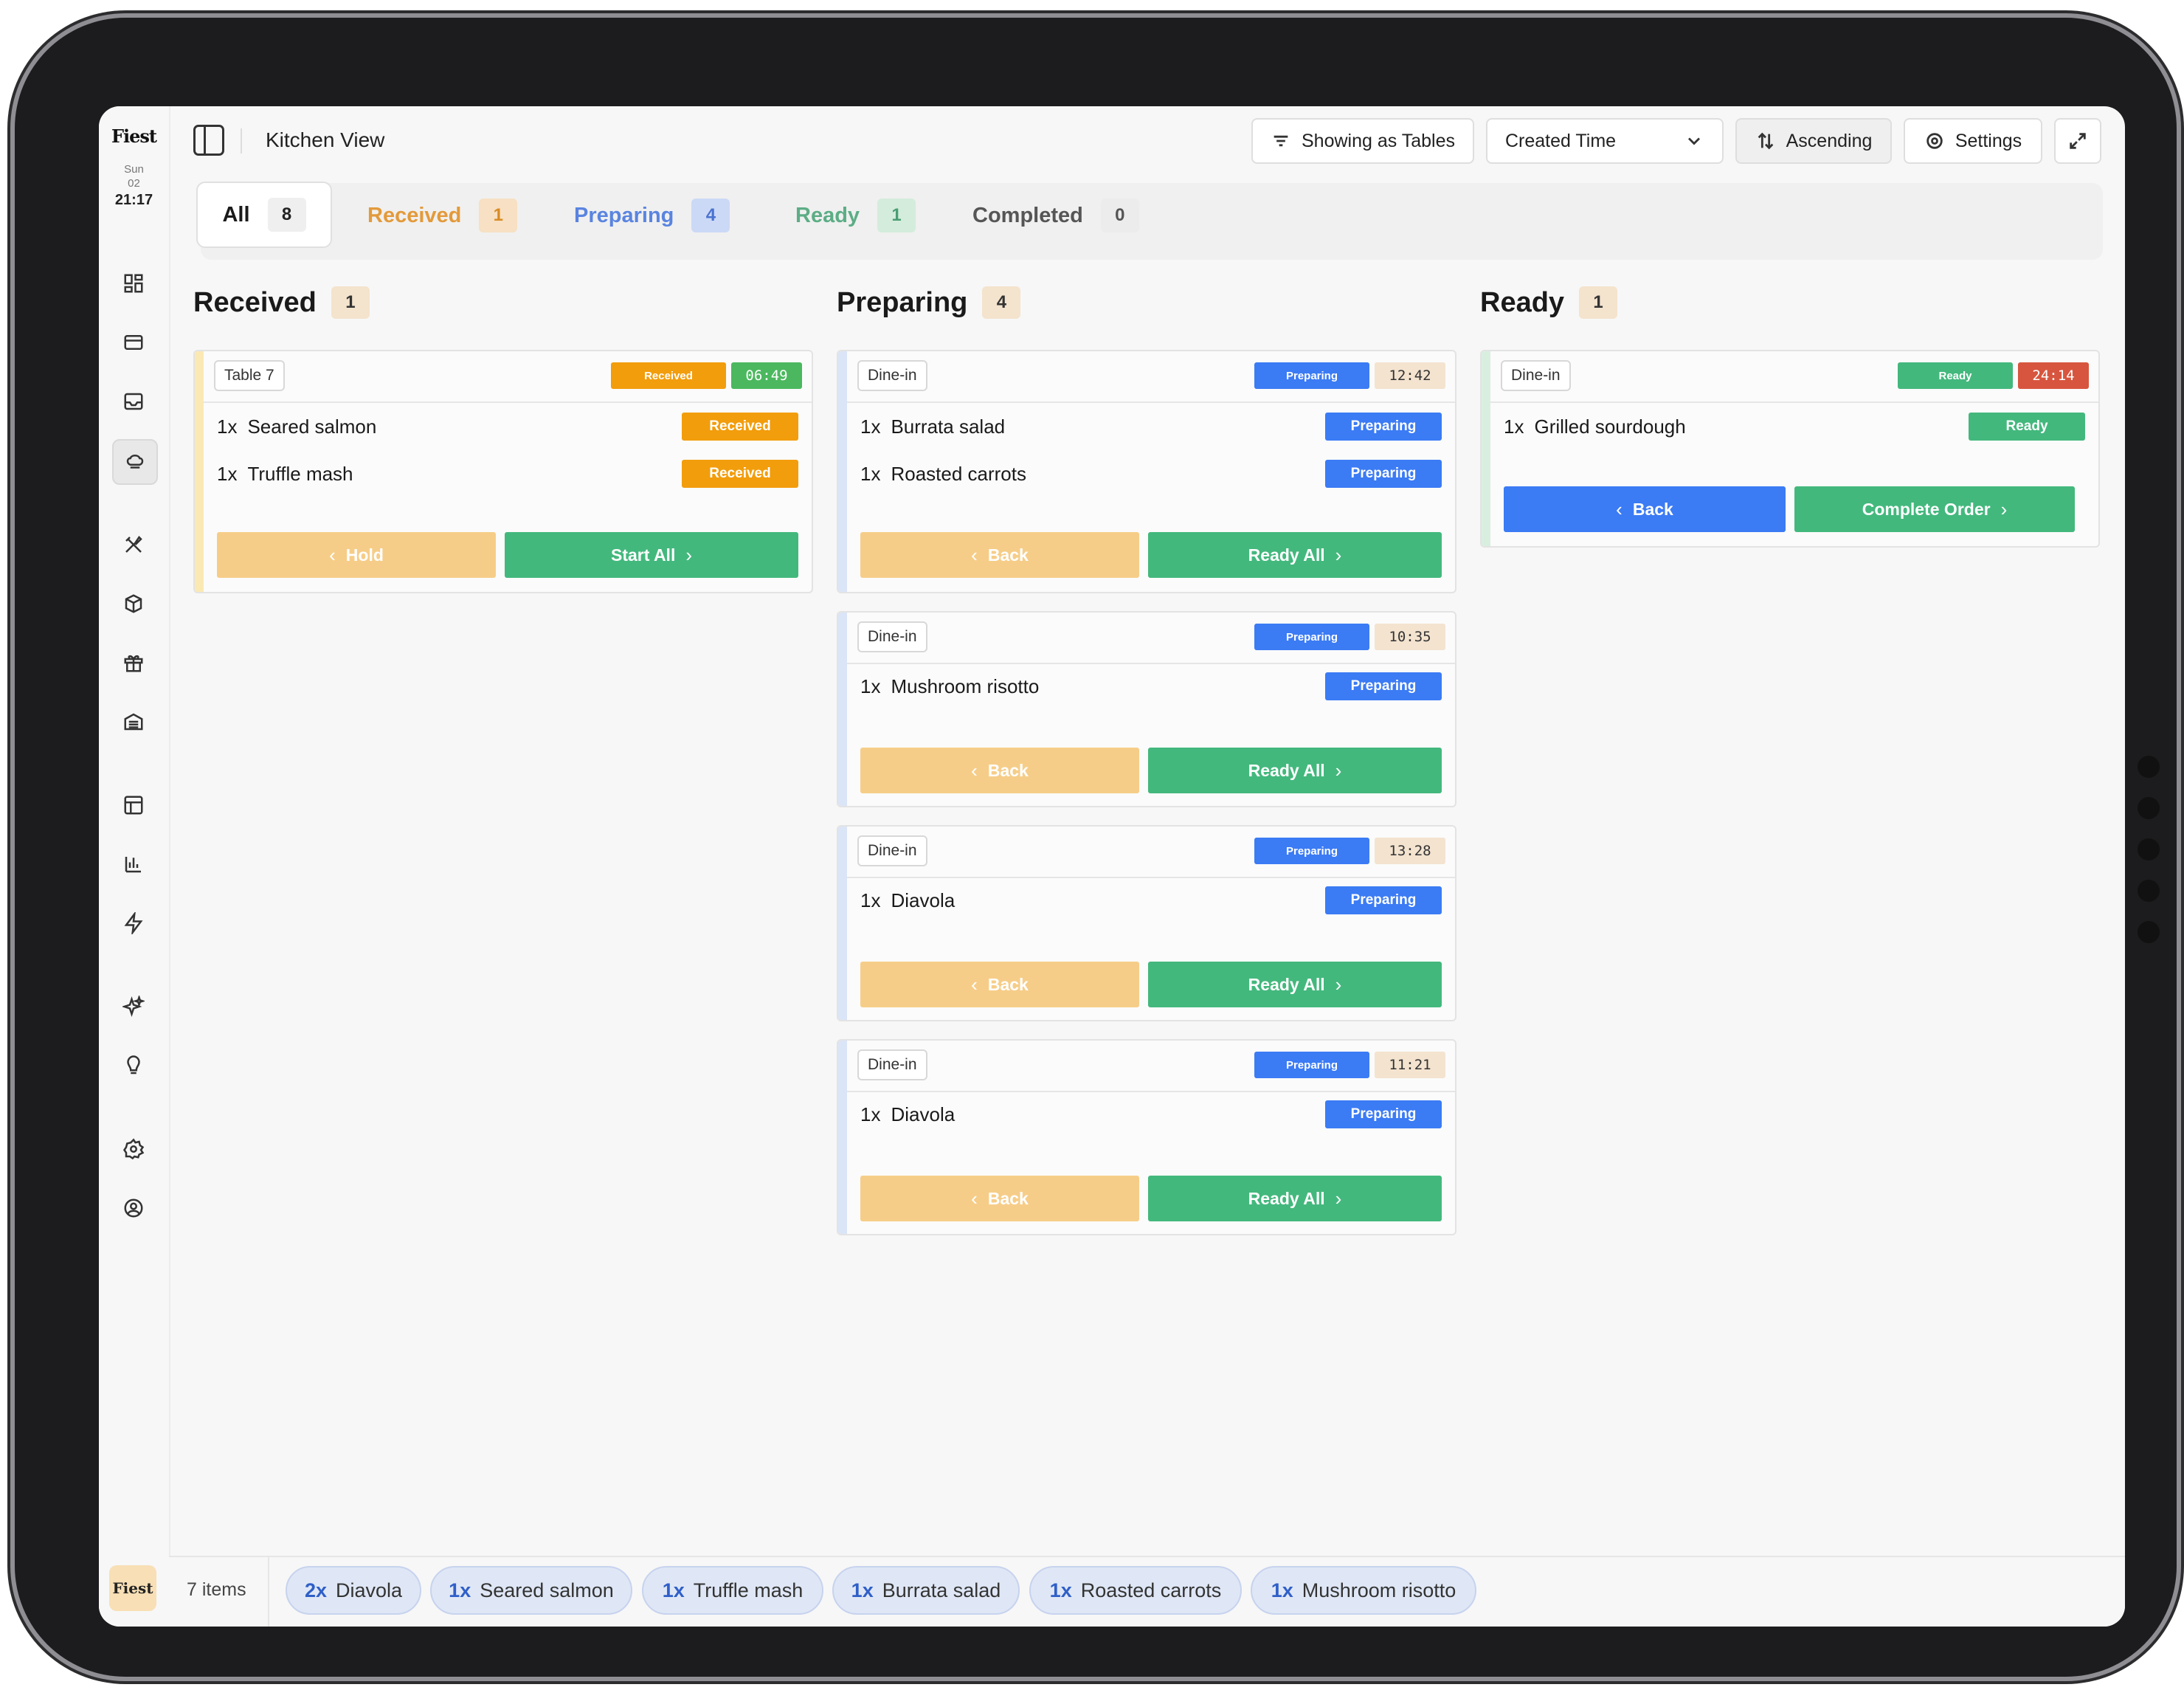 This screenshot has height=1690, width=2184. I want to click on sparkles-icon, so click(134, 1006).